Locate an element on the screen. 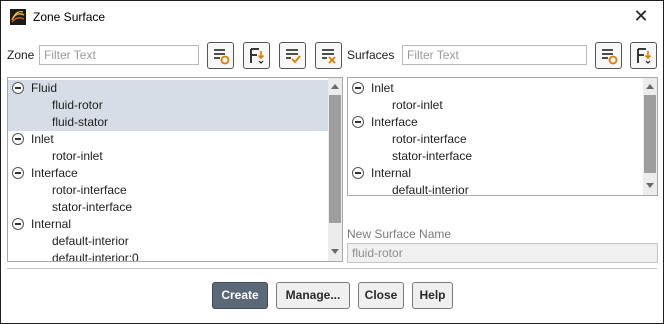 This screenshot has height=324, width=664. tree-group-row: Fluid is located at coordinates (168, 88).